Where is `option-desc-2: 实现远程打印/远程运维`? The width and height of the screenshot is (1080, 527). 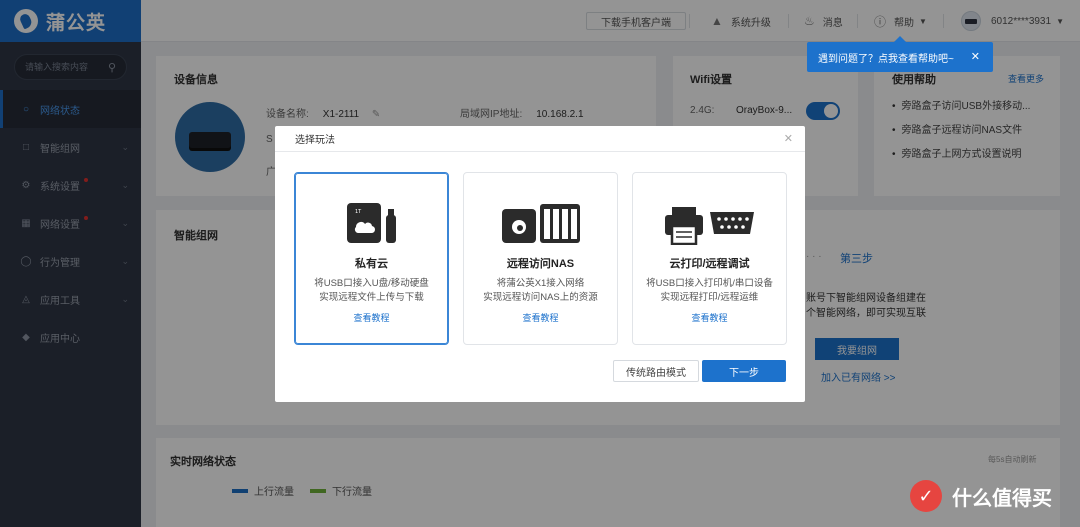
option-desc-2: 实现远程打印/远程运维 is located at coordinates (709, 297).